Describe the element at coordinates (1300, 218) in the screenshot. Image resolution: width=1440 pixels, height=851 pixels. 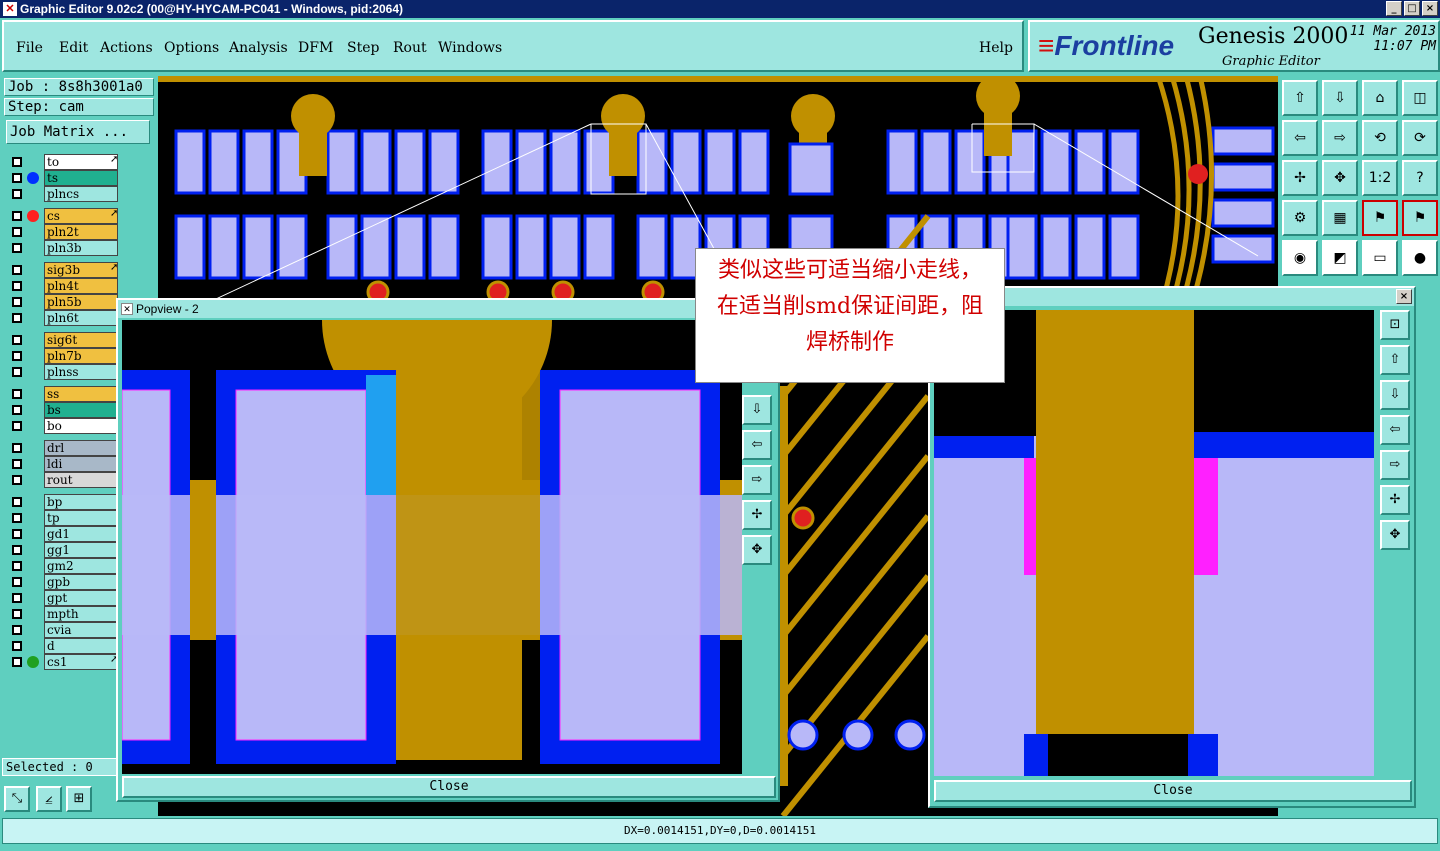
I see `settings-icon: ⚙` at that location.